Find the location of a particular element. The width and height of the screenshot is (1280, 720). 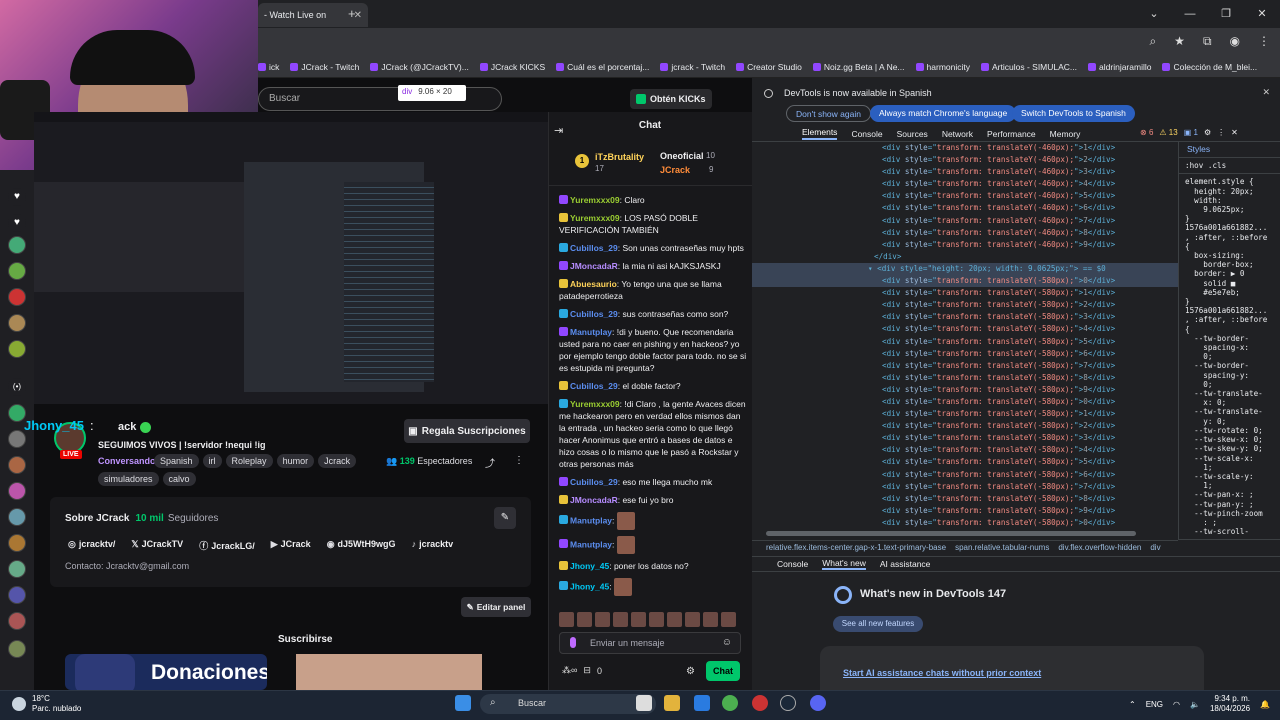

notifications-icon: 🔔 is located at coordinates (1265, 704).